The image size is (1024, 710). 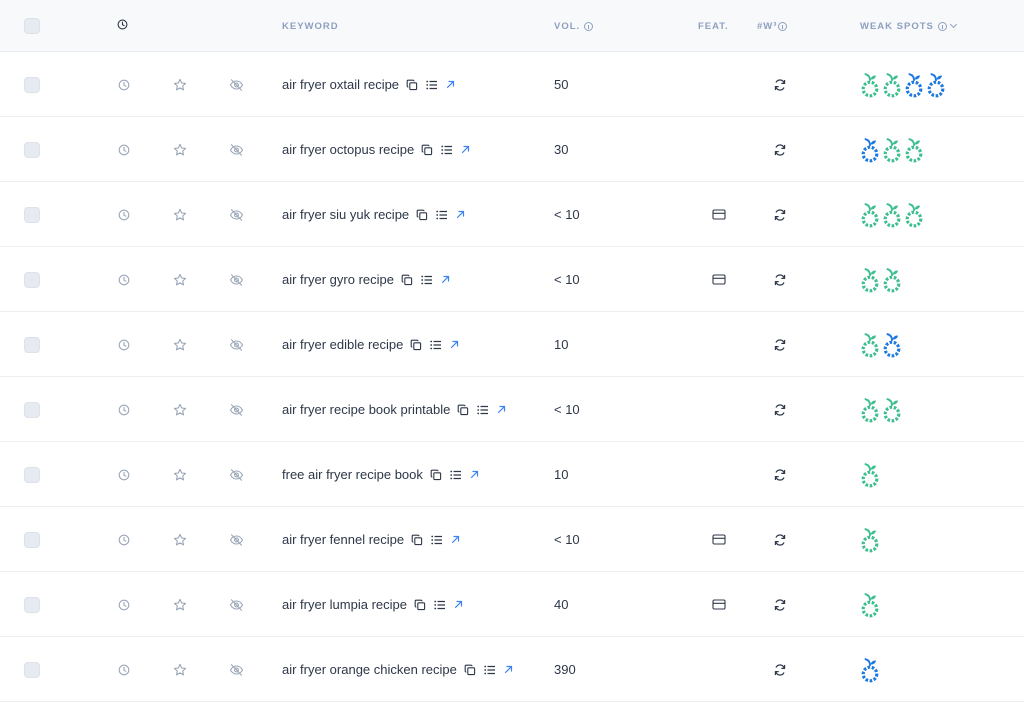 I want to click on select-all-checkbox, so click(x=32, y=26).